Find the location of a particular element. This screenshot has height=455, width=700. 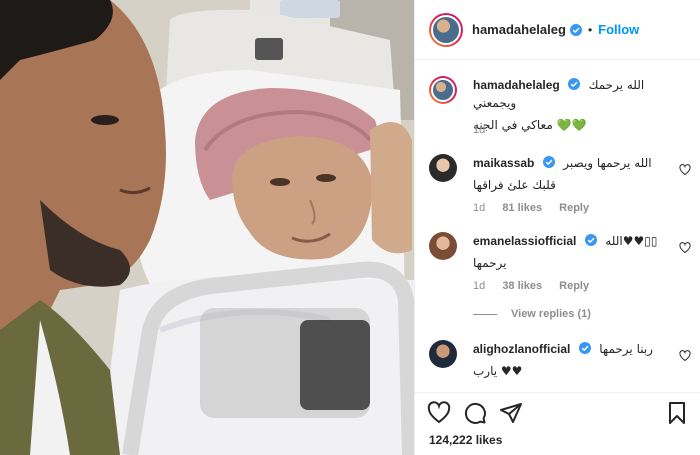

comment-meta: 1d 38 likes Reply is located at coordinates (538, 286).